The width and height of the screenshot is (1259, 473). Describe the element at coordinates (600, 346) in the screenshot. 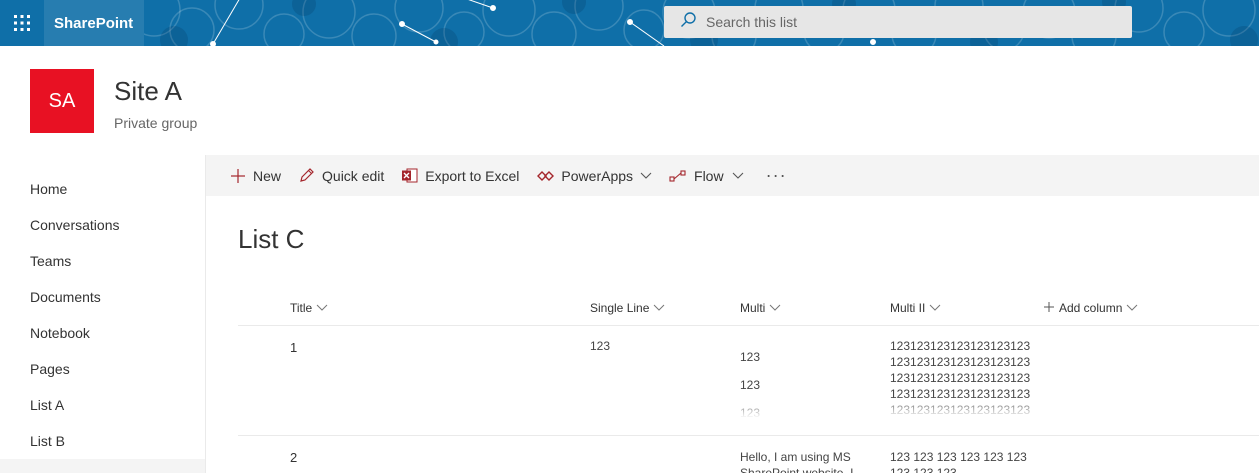

I see `row-1-single-line: 123` at that location.